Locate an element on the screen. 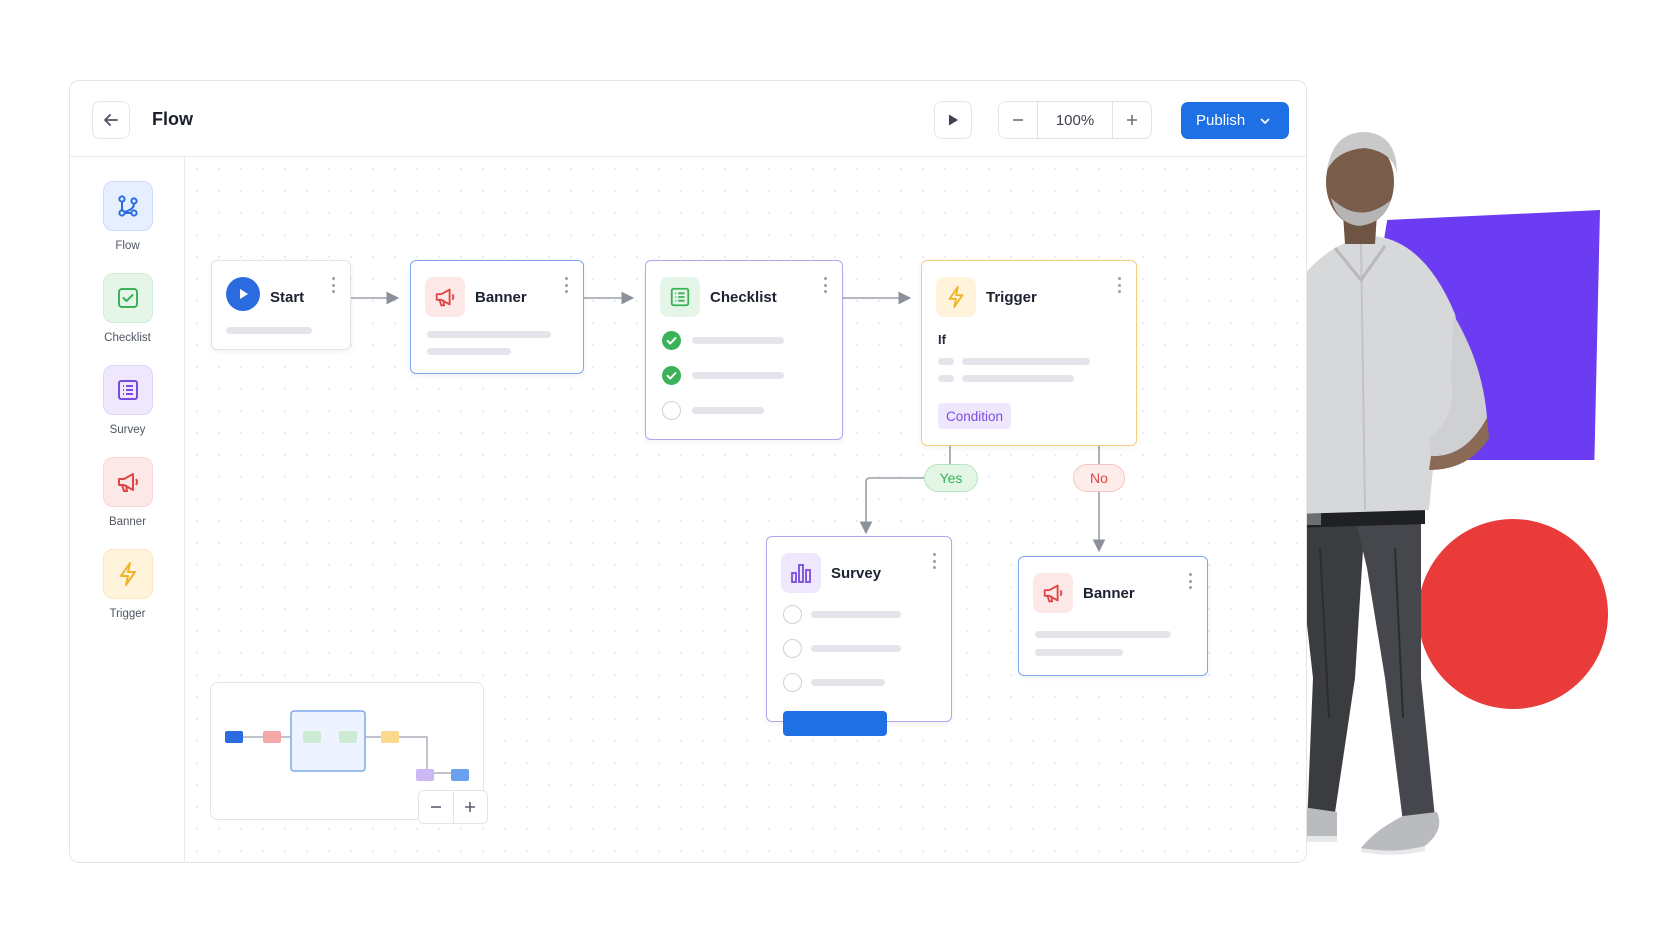  node-survey: Survey is located at coordinates (859, 636).